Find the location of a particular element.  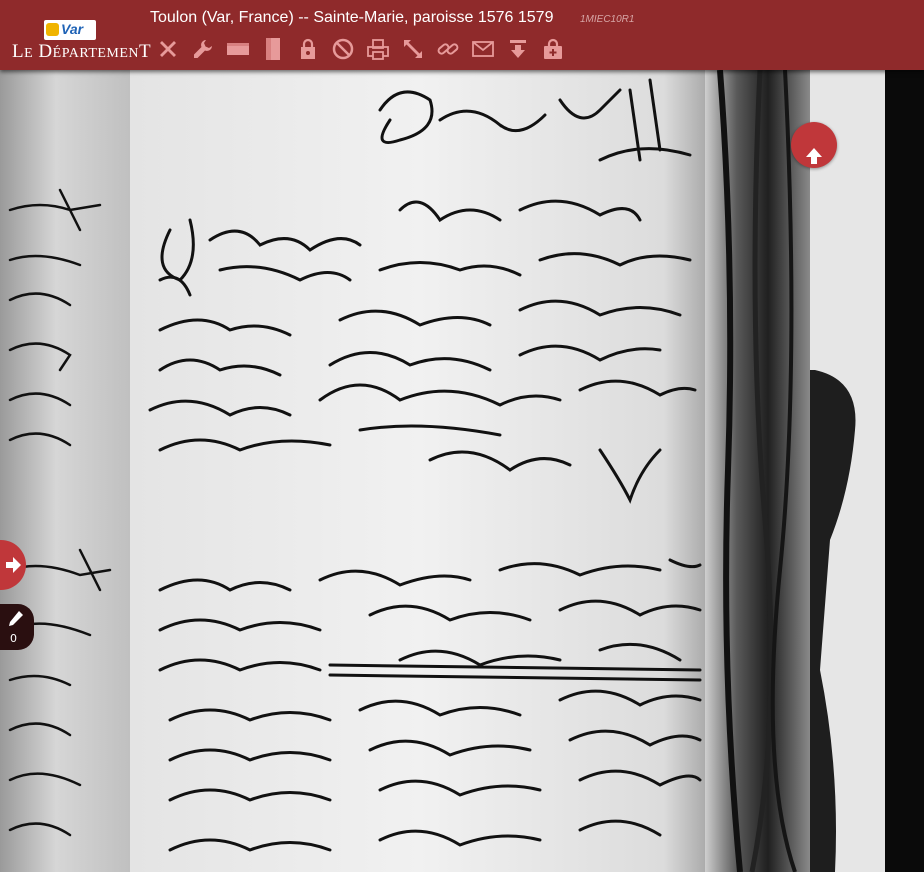

expand-button is located at coordinates (412, 49).